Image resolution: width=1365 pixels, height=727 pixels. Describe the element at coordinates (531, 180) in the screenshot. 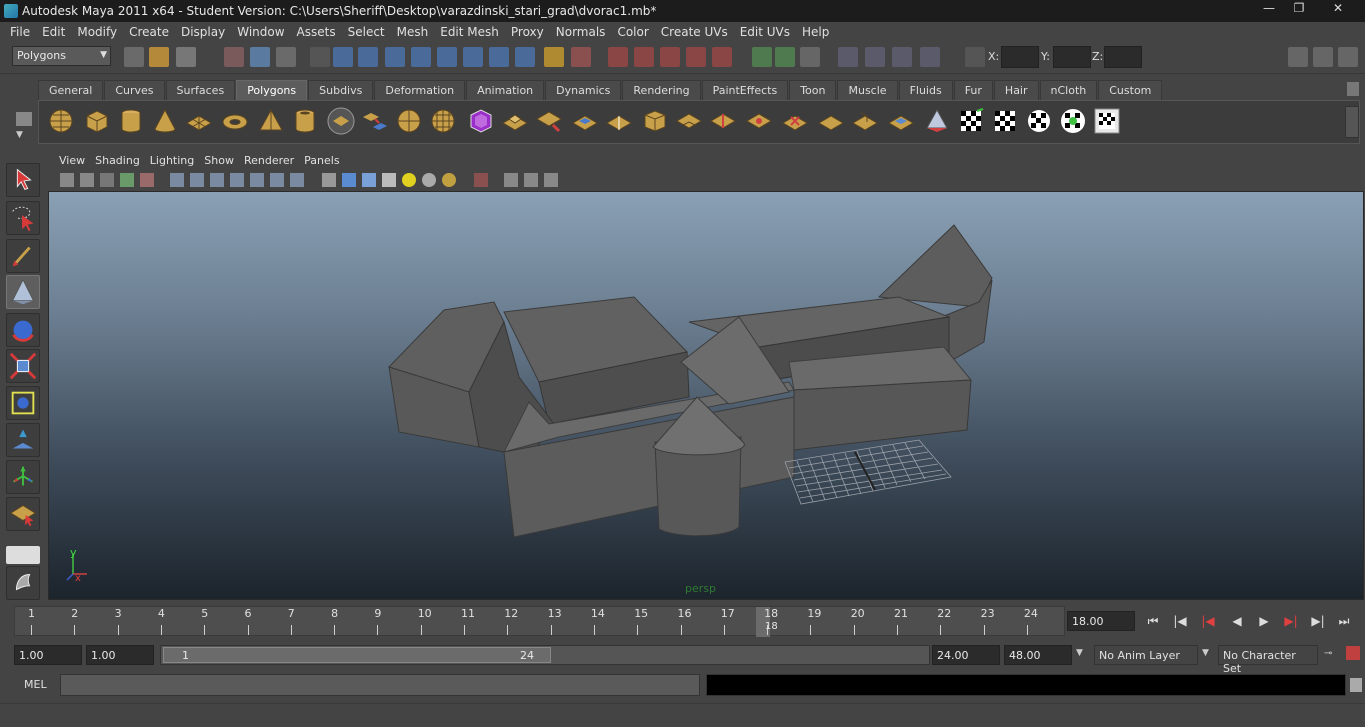

I see `xray-joints-icon` at that location.